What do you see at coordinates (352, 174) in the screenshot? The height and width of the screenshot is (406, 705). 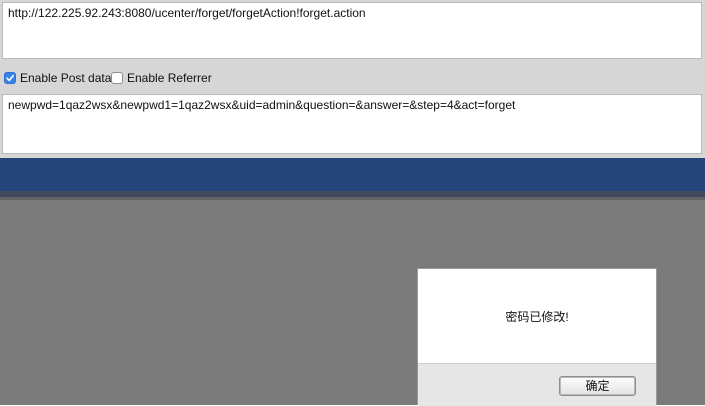 I see `page-header-band` at bounding box center [352, 174].